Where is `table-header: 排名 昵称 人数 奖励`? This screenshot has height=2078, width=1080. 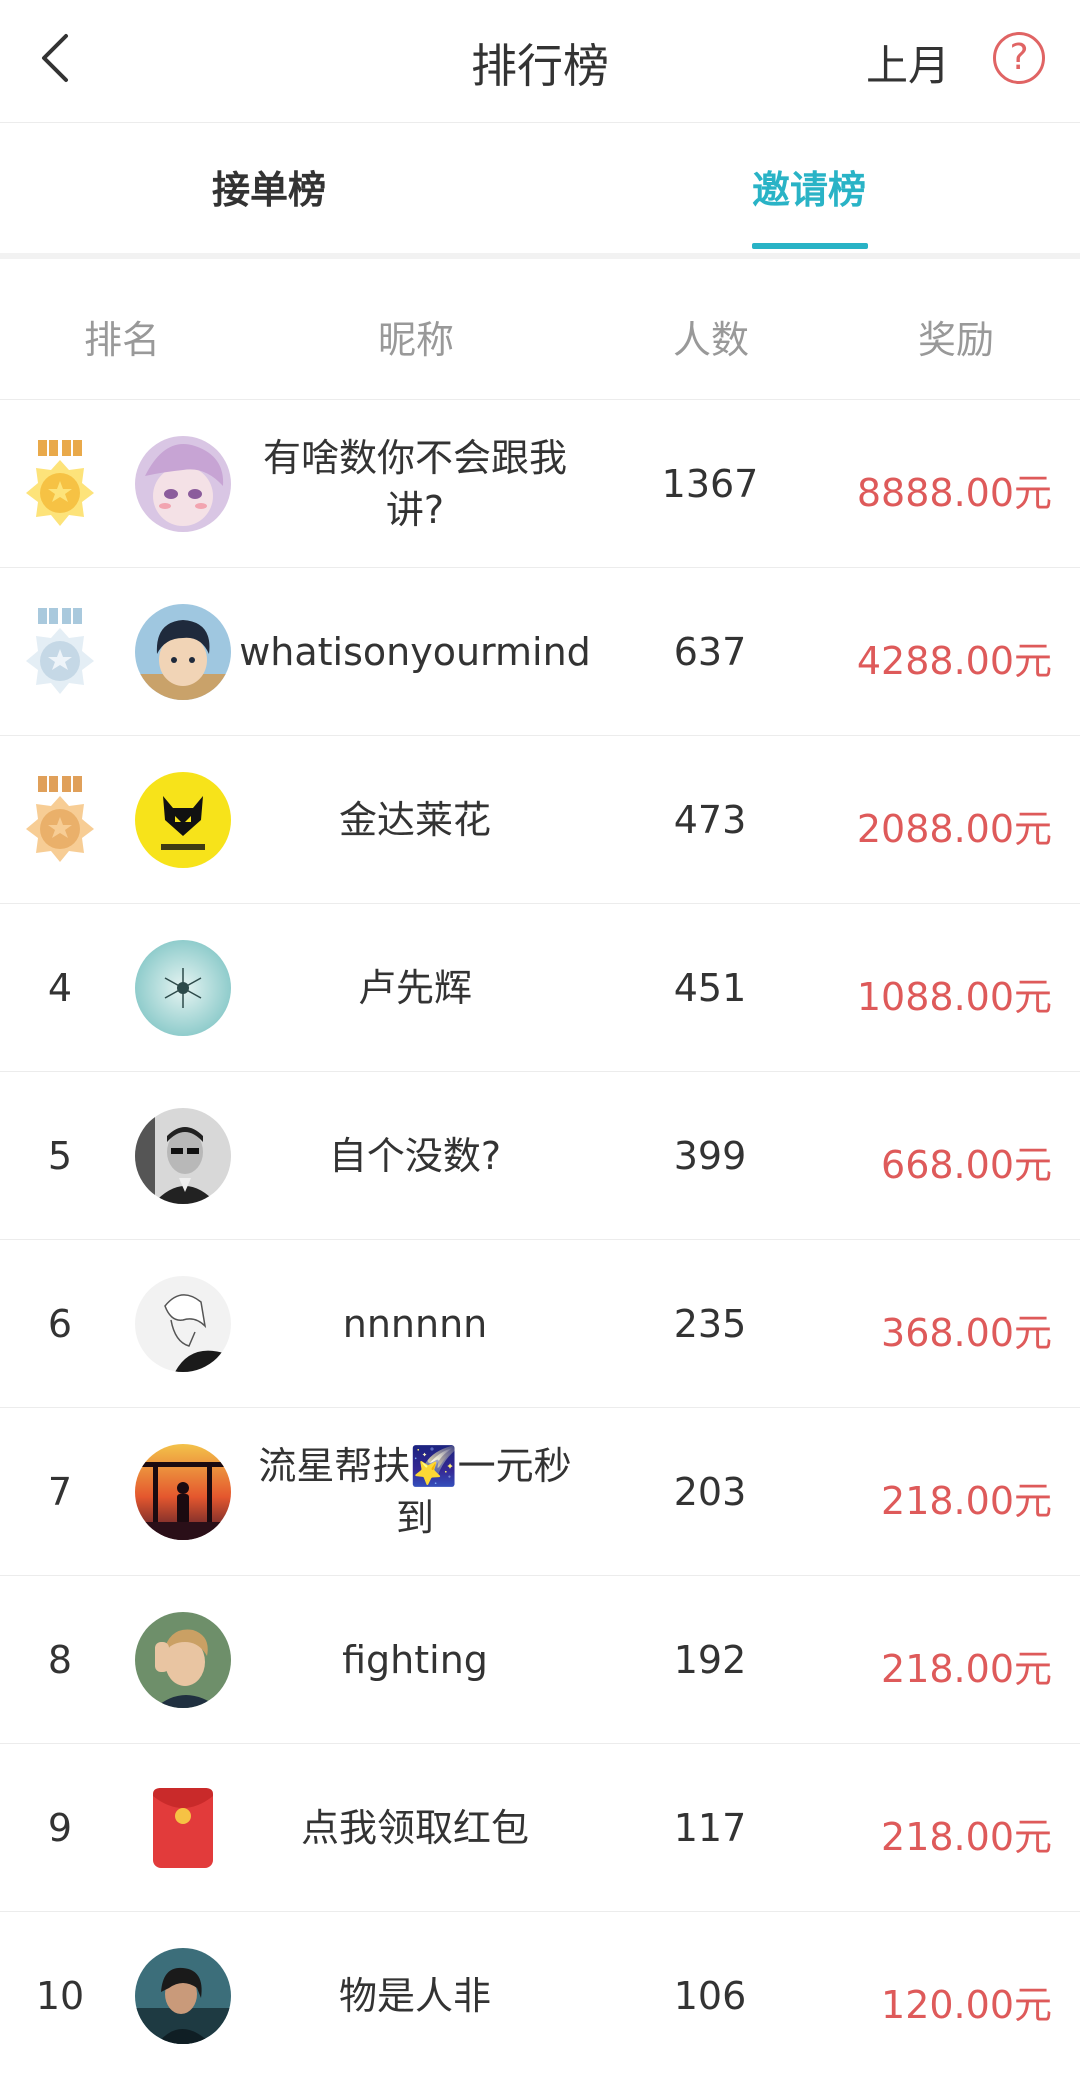 table-header: 排名 昵称 人数 奖励 is located at coordinates (540, 329).